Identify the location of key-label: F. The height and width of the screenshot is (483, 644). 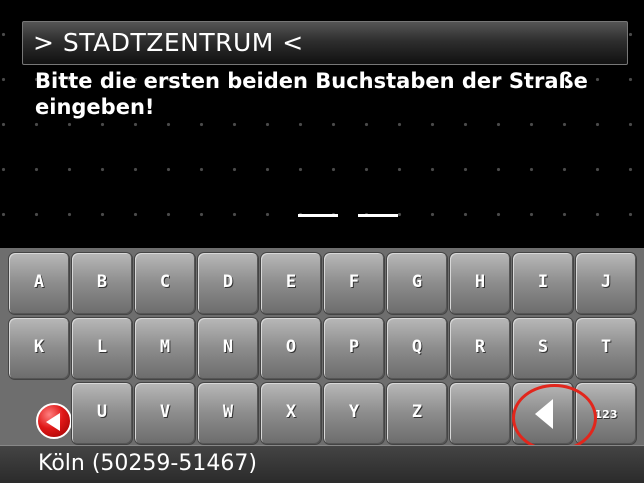
(354, 282).